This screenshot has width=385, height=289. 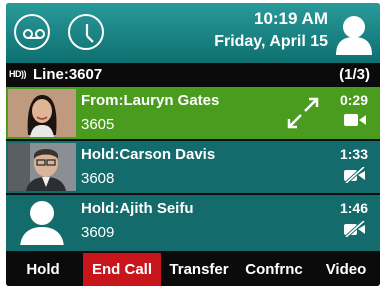 I want to click on transfer-softkey: Transfer, so click(x=199, y=269).